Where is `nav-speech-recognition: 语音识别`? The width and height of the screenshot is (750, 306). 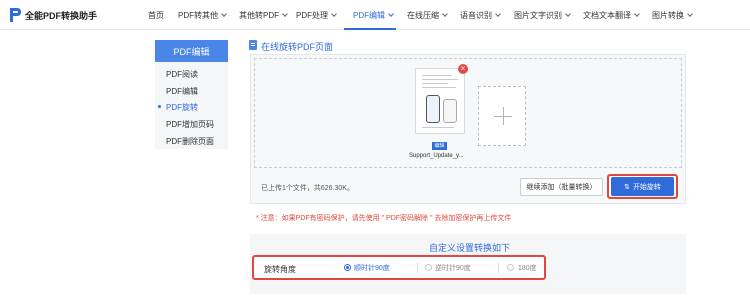 nav-speech-recognition: 语音识别 is located at coordinates (480, 15).